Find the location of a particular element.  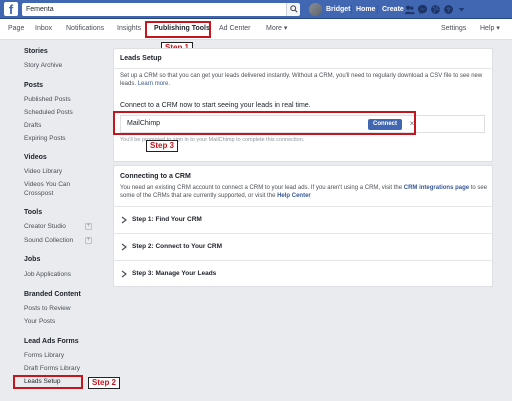

sidebar-item-expiring-posts: Expiring Posts is located at coordinates (45, 138).